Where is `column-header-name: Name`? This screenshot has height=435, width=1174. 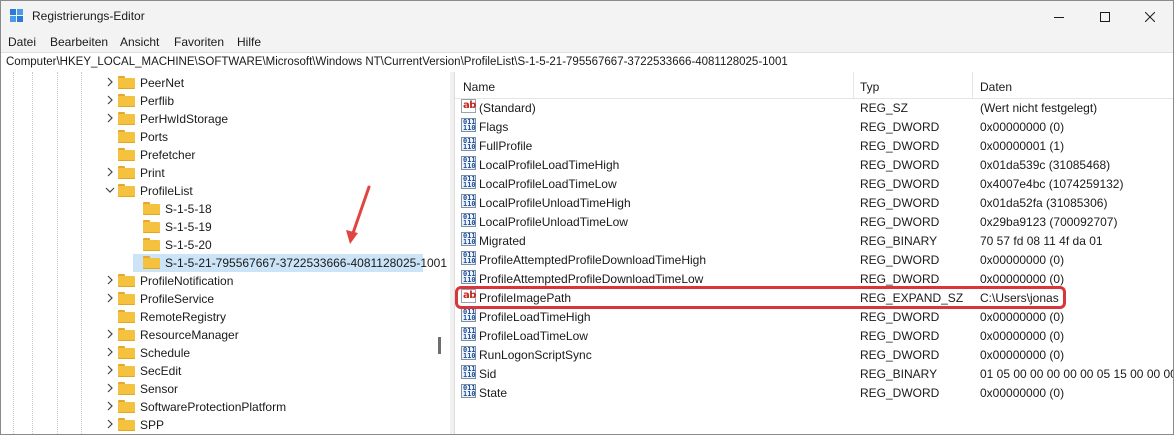
column-header-name: Name is located at coordinates (479, 87).